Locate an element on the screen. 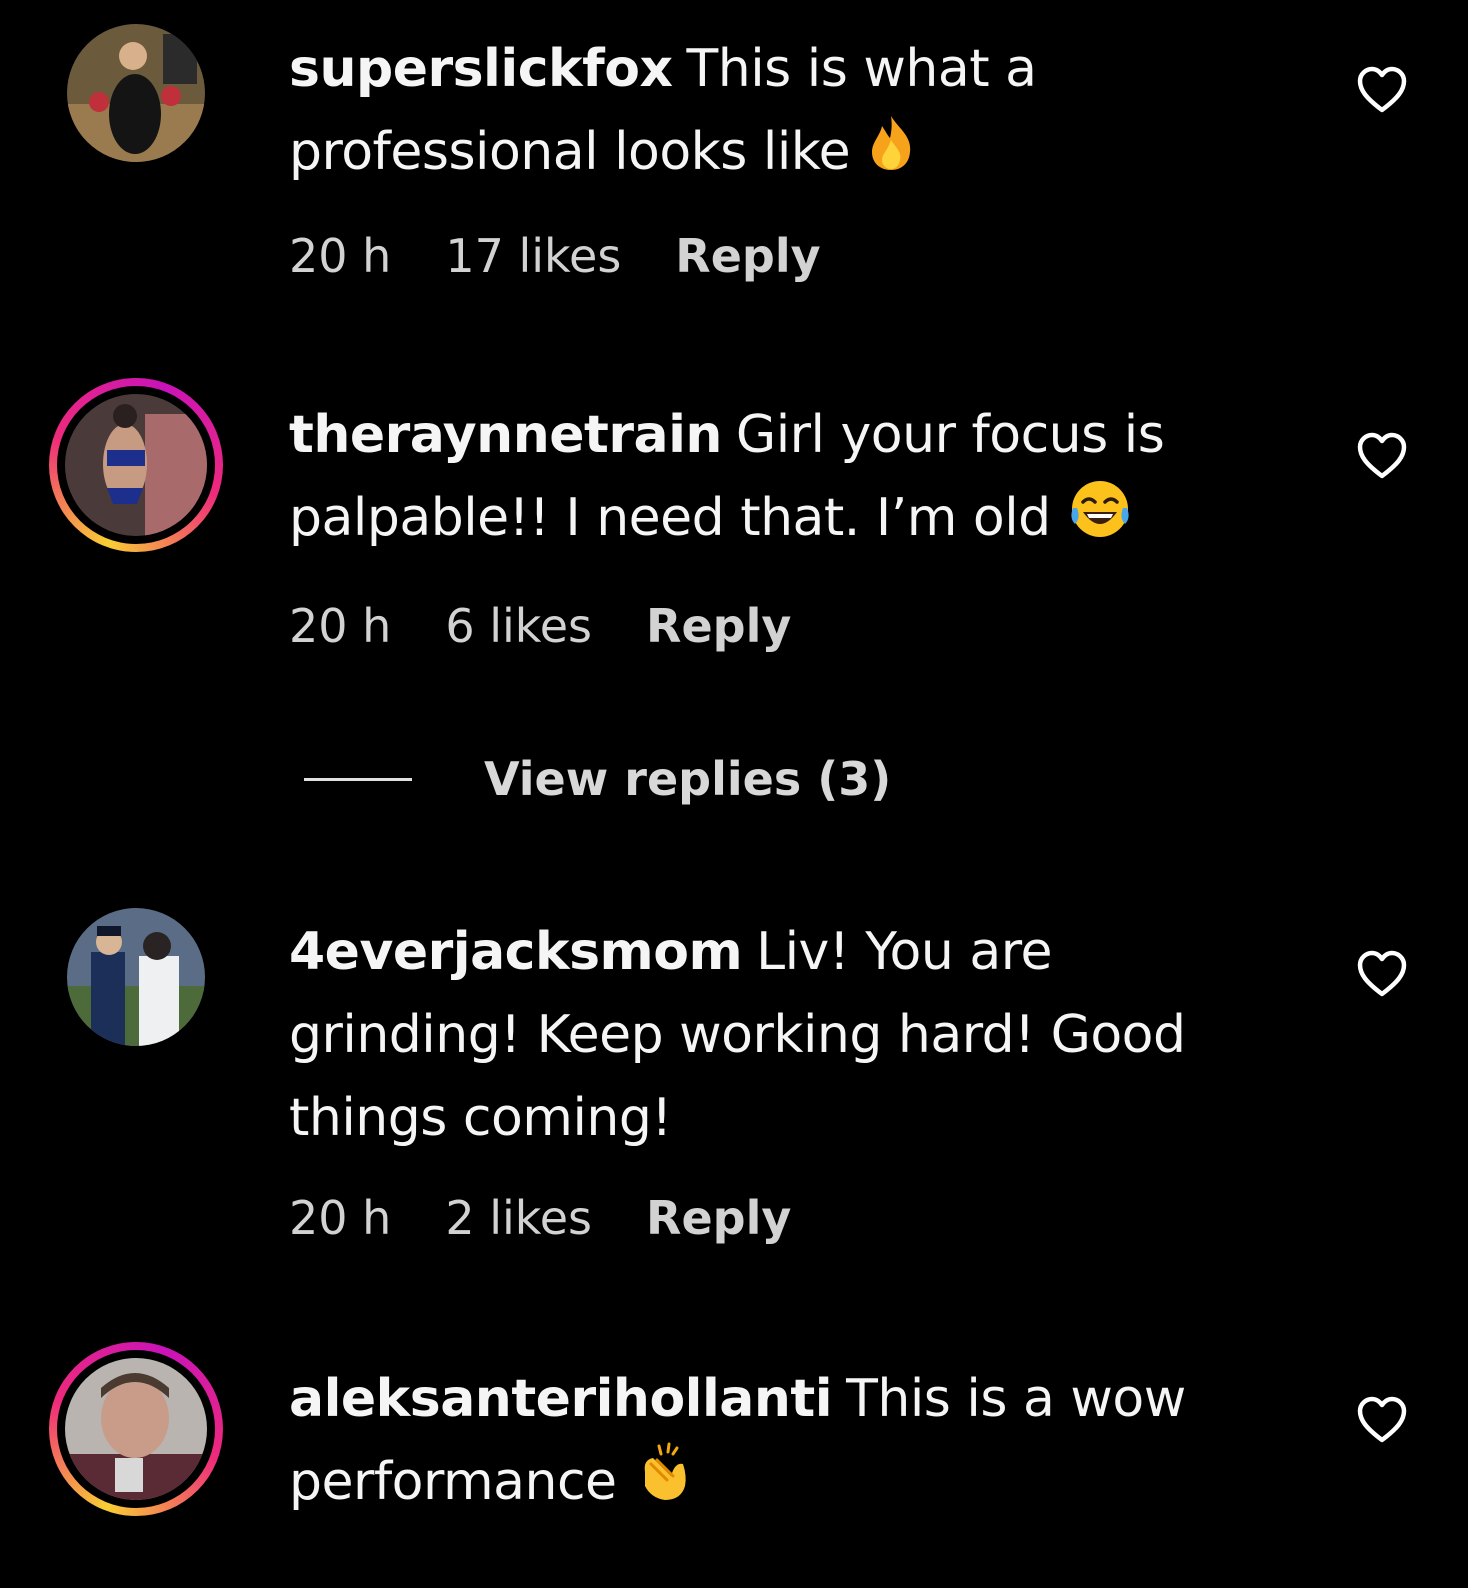  comment-meta: 20 h 17 likes Reply is located at coordinates (555, 256).